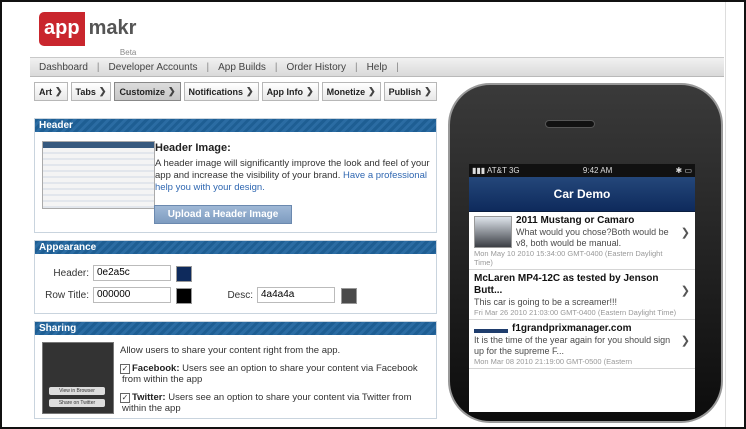 The width and height of the screenshot is (746, 429). Describe the element at coordinates (142, 91) in the screenshot. I see `step-label: Customize` at that location.